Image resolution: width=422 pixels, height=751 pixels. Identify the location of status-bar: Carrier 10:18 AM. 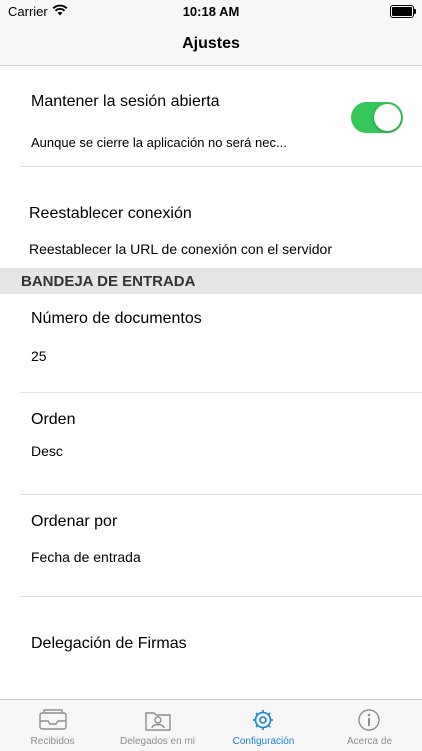
(211, 12).